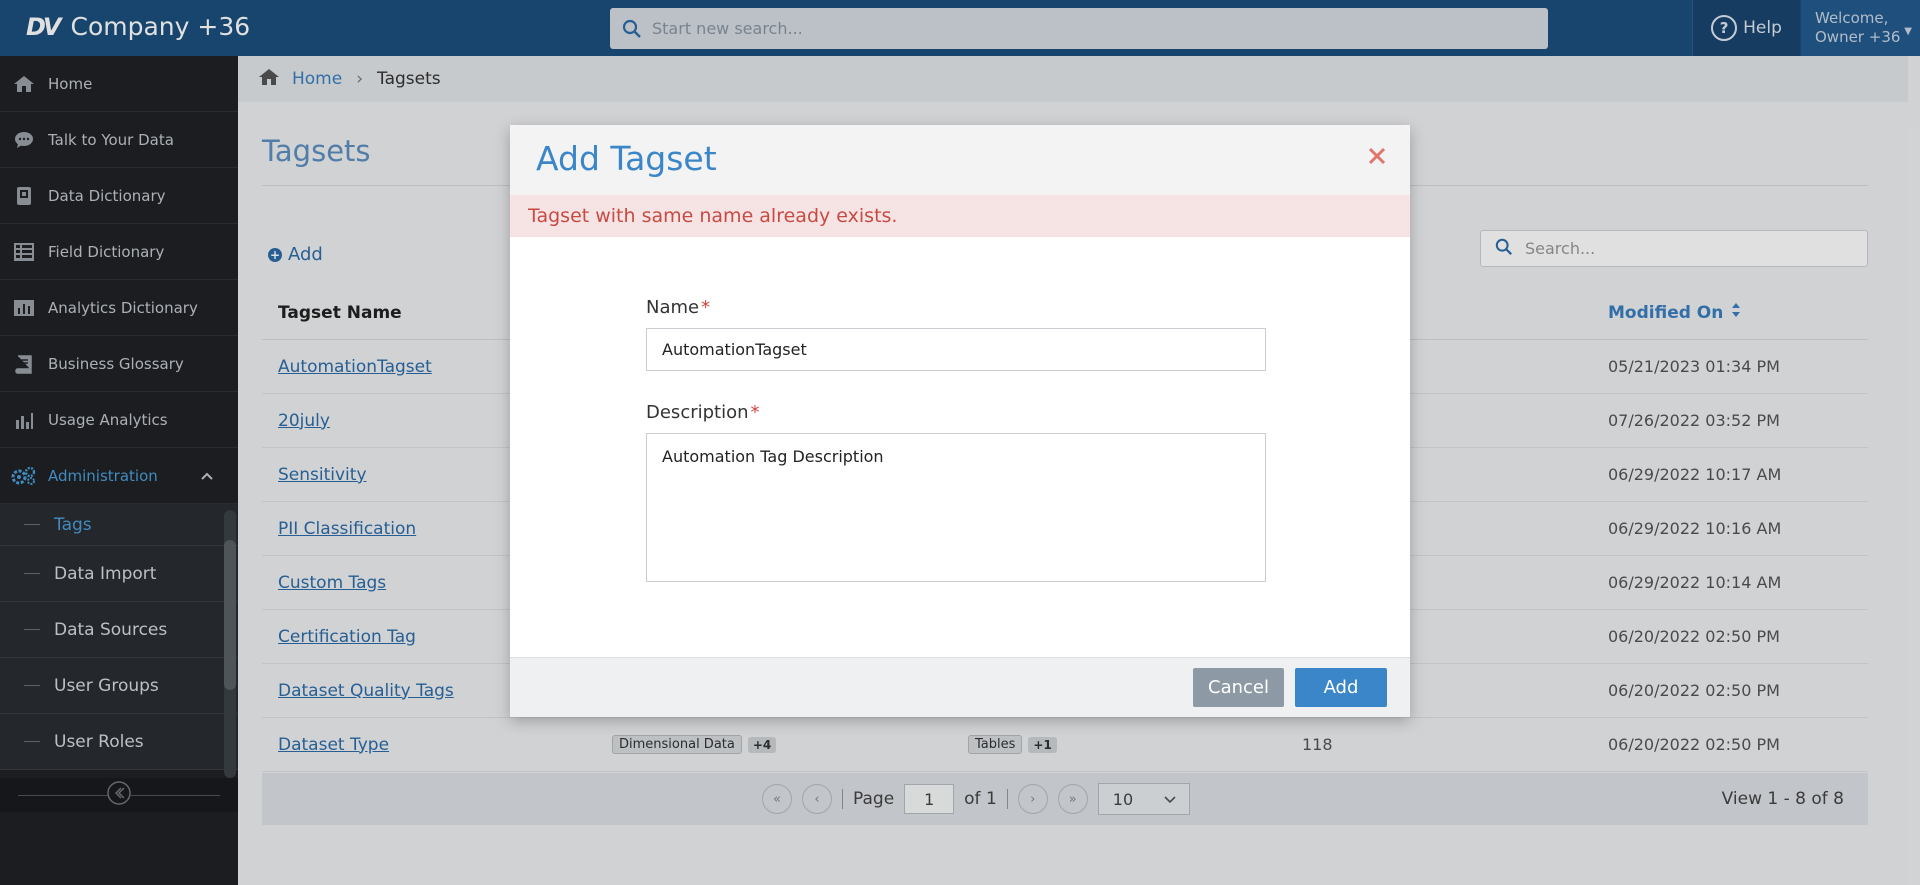 The height and width of the screenshot is (885, 1920). What do you see at coordinates (673, 307) in the screenshot?
I see `name-label-text: Name` at bounding box center [673, 307].